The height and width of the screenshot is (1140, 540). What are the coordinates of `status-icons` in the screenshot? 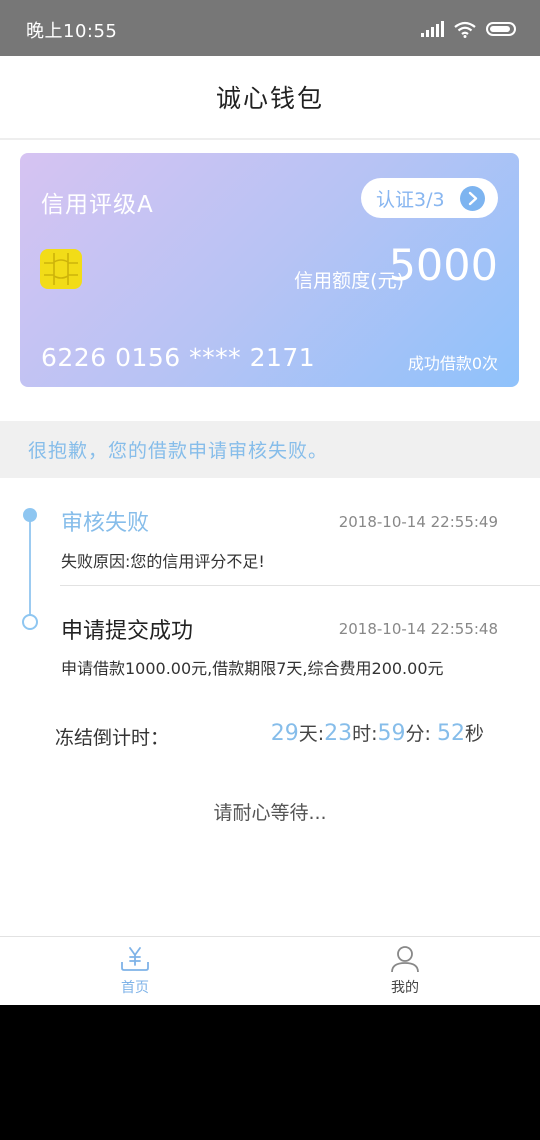 It's located at (468, 29).